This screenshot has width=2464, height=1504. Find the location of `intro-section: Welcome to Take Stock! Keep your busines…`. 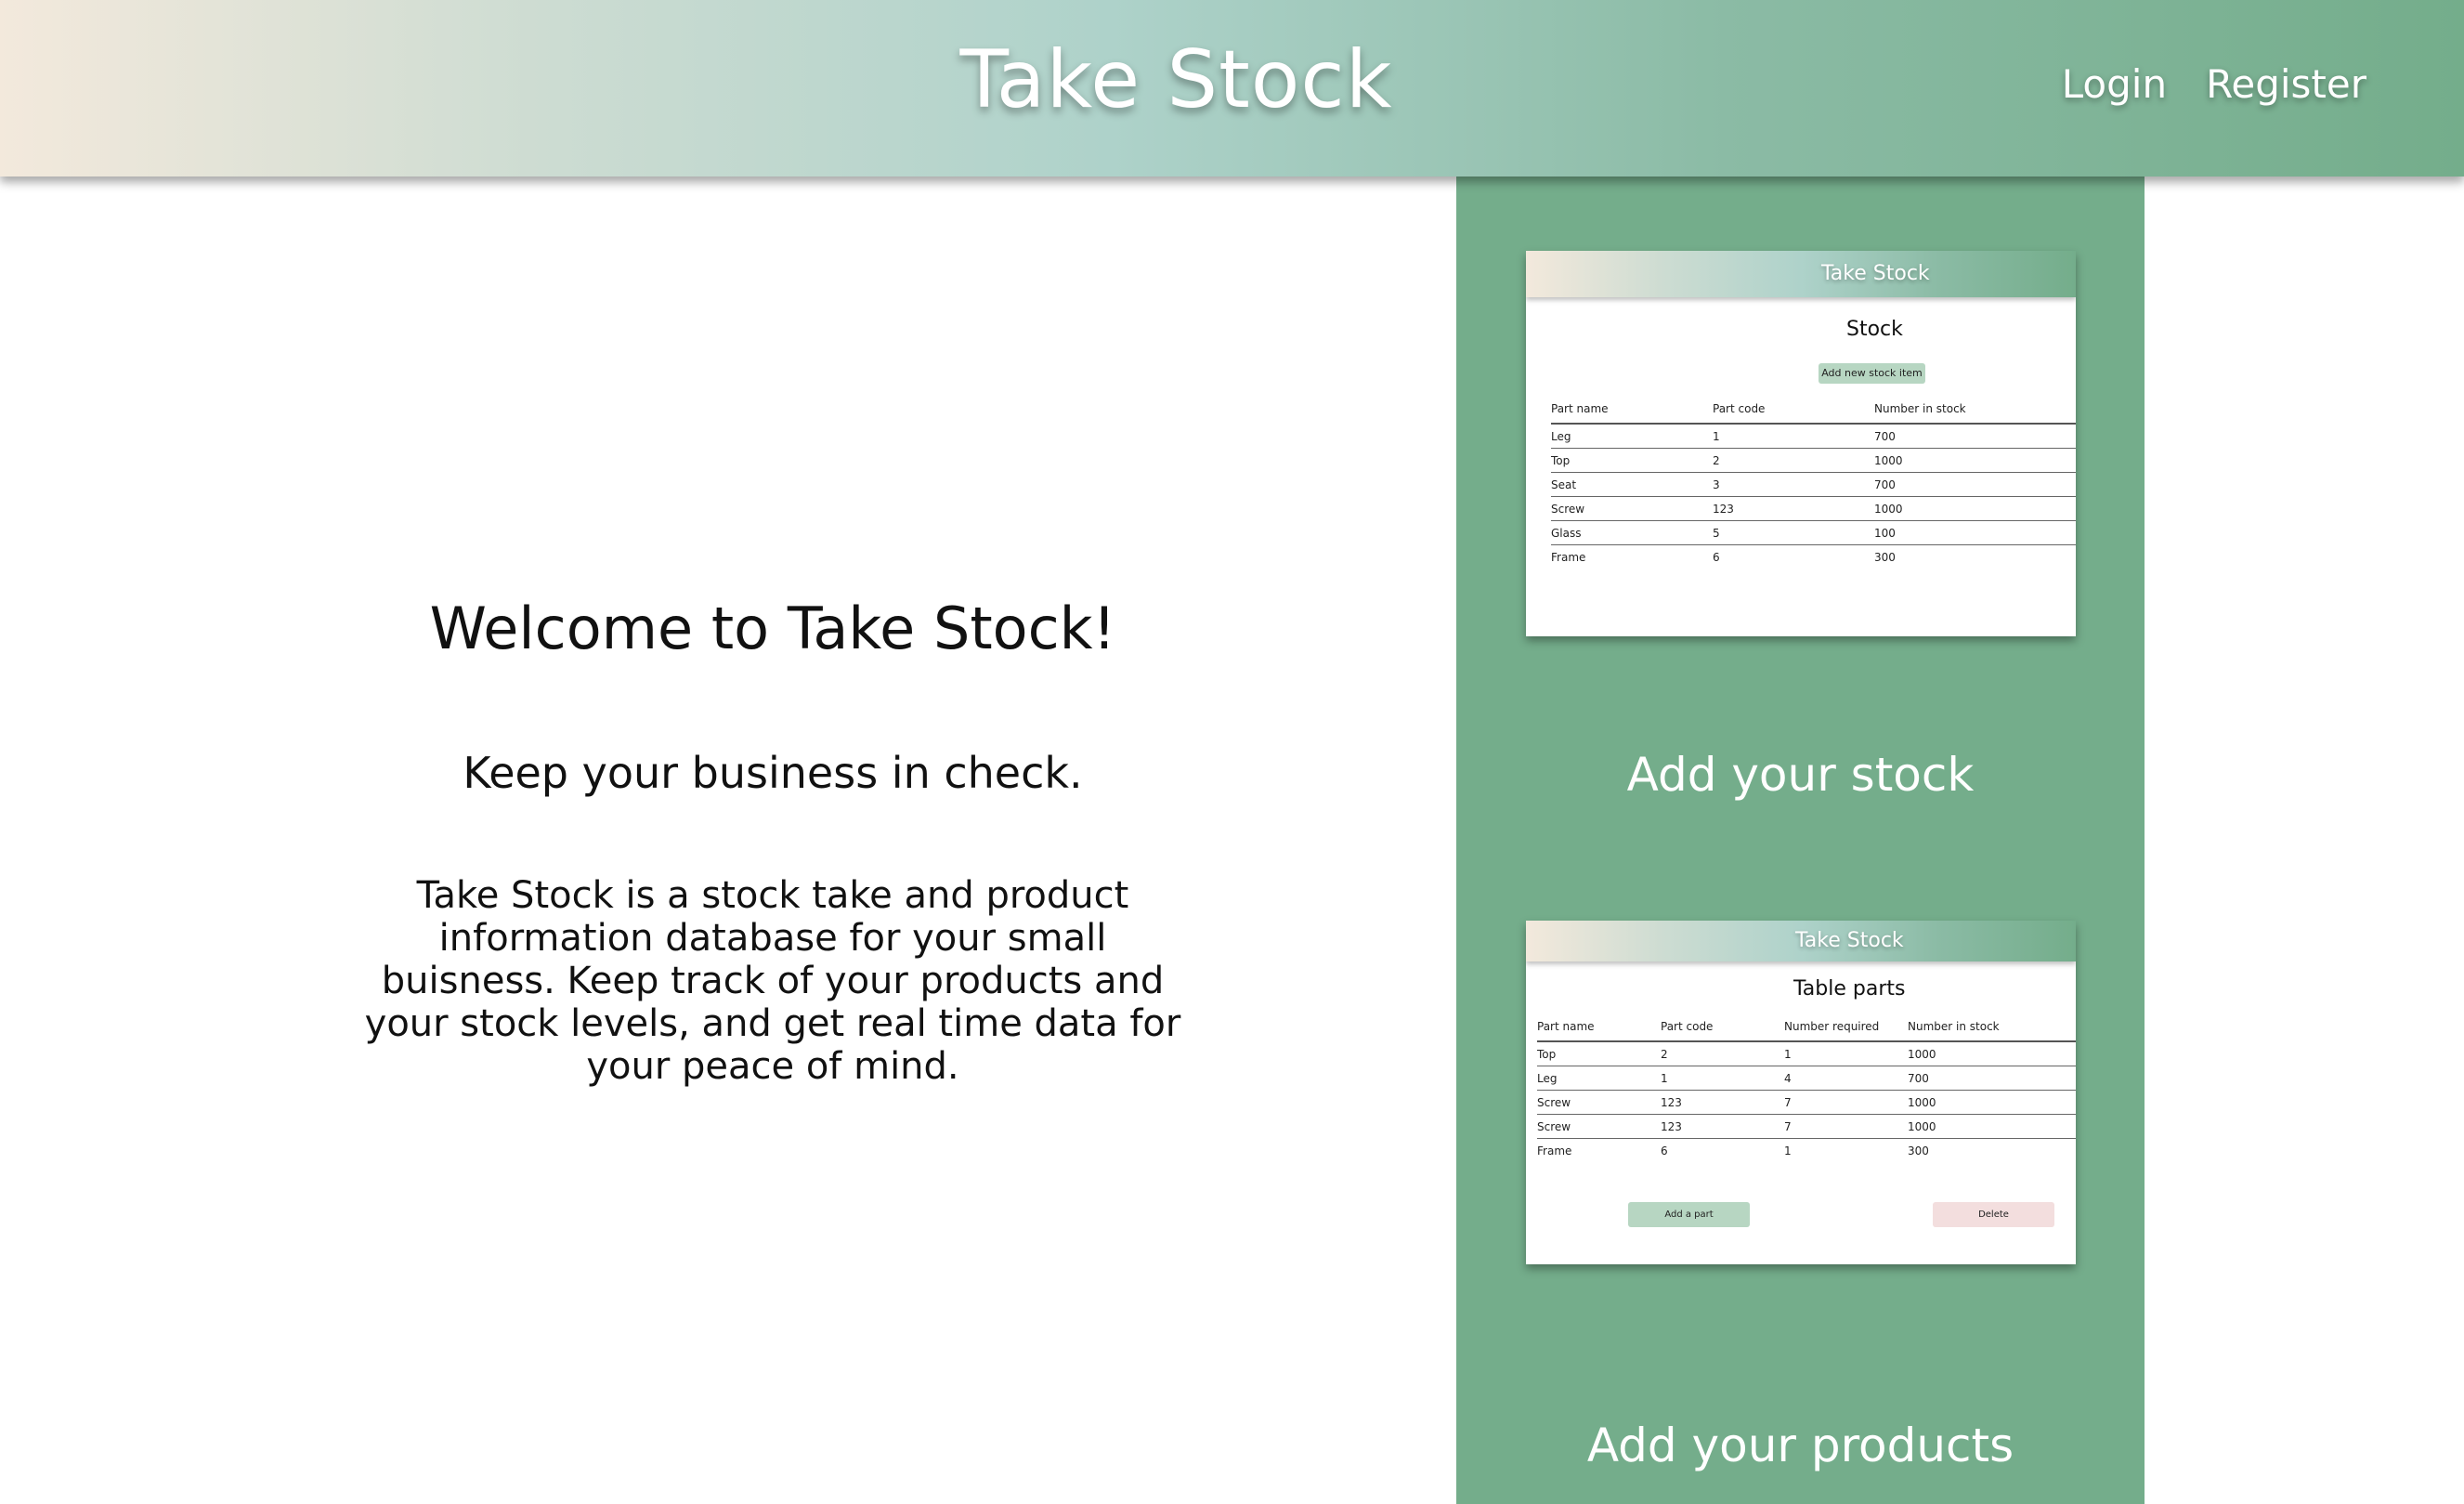

intro-section: Welcome to Take Stock! Keep your busines… is located at coordinates (772, 842).